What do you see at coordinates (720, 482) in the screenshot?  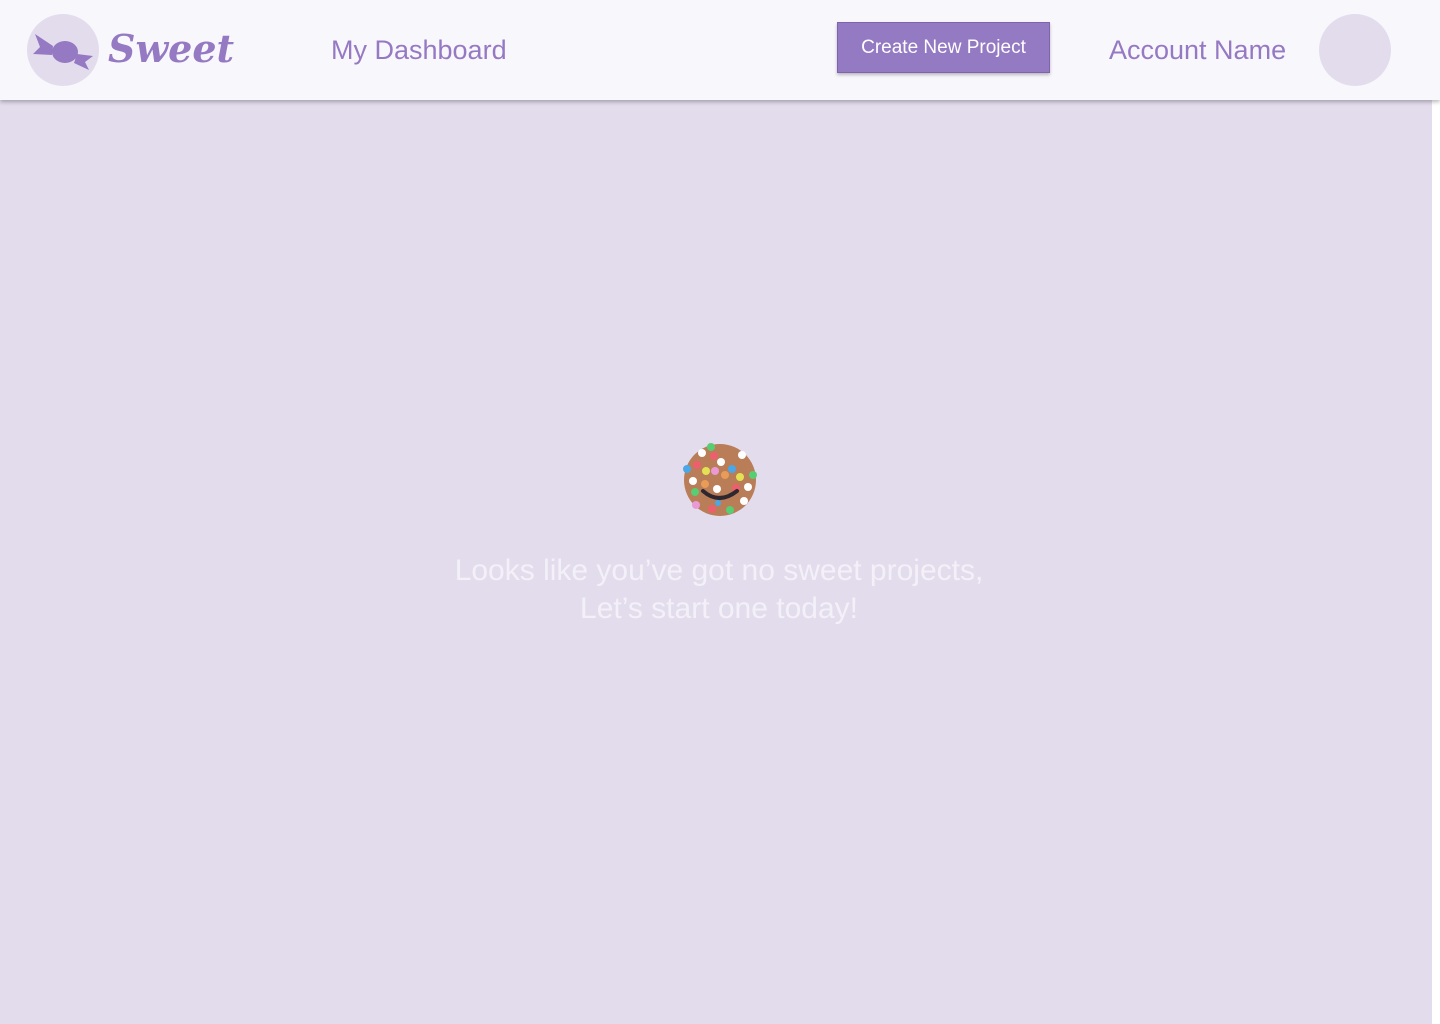 I see `sprinkle-cookie-icon` at bounding box center [720, 482].